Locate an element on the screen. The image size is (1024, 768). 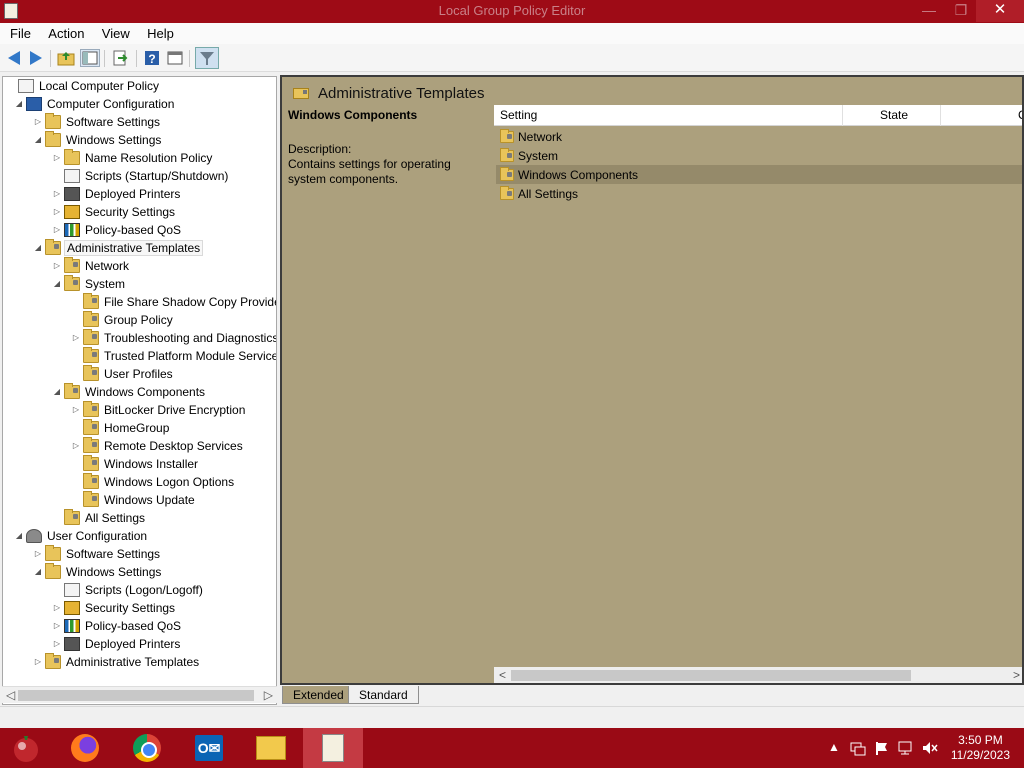
menu-file: File is located at coordinates (15, 32).